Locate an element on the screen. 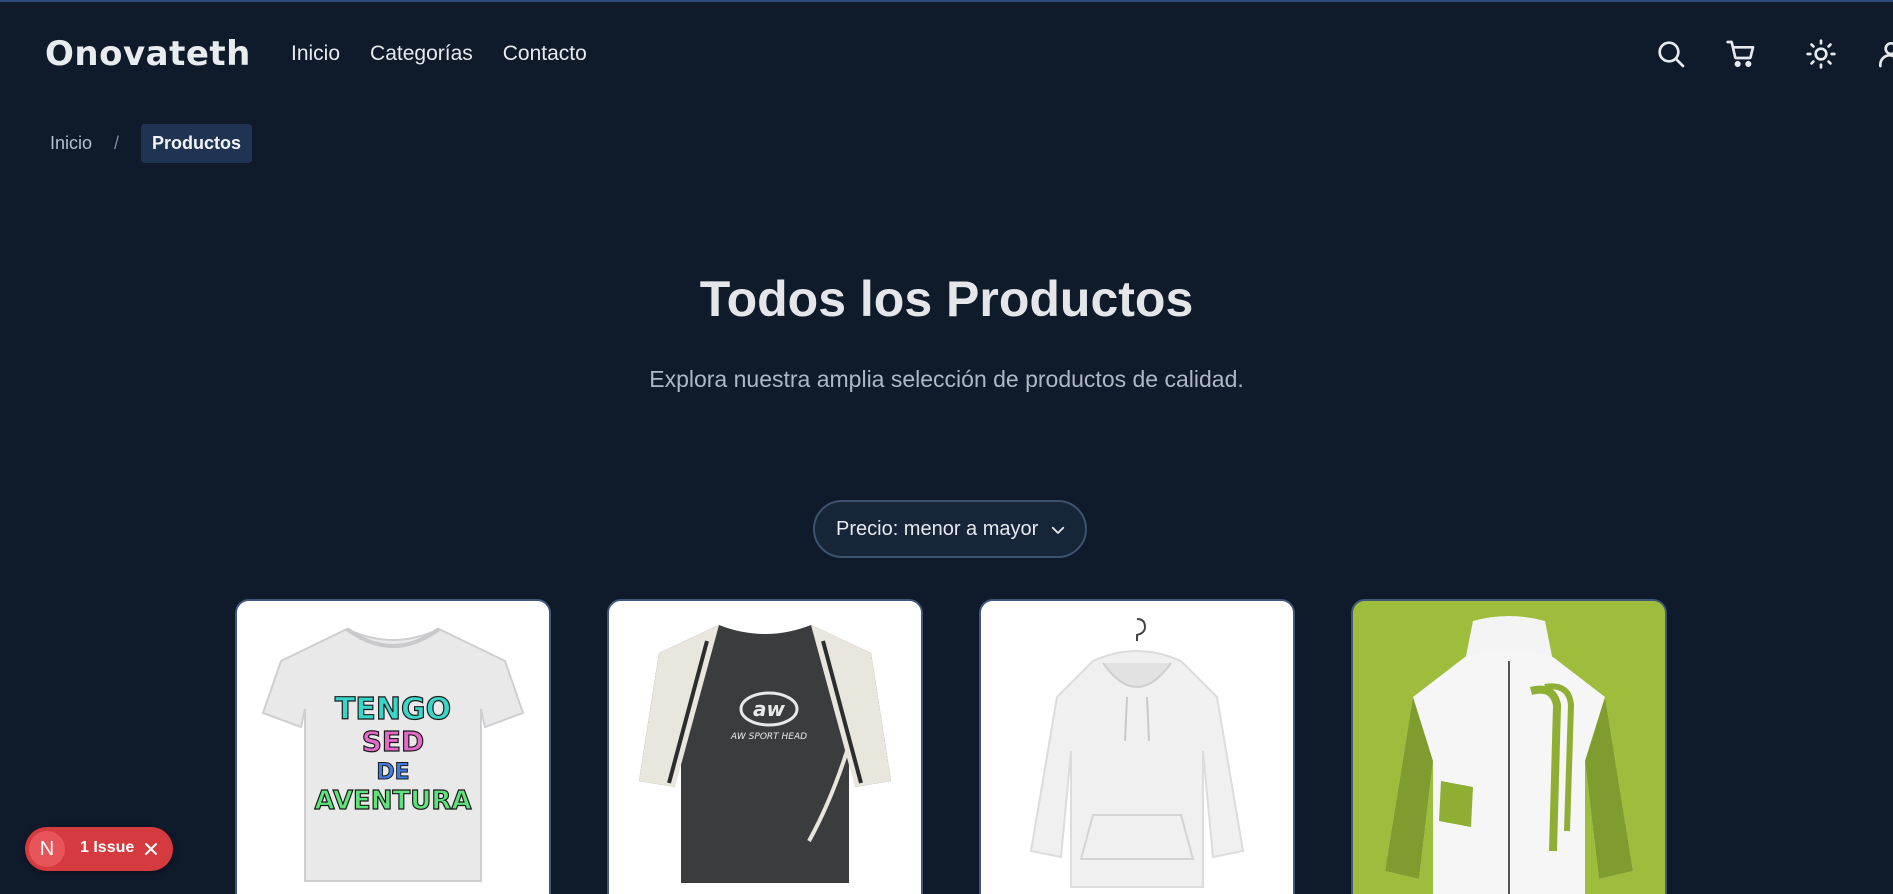 The width and height of the screenshot is (1893, 894). site-header: Onovateth Inicio Categorías Contacto is located at coordinates (946, 54).